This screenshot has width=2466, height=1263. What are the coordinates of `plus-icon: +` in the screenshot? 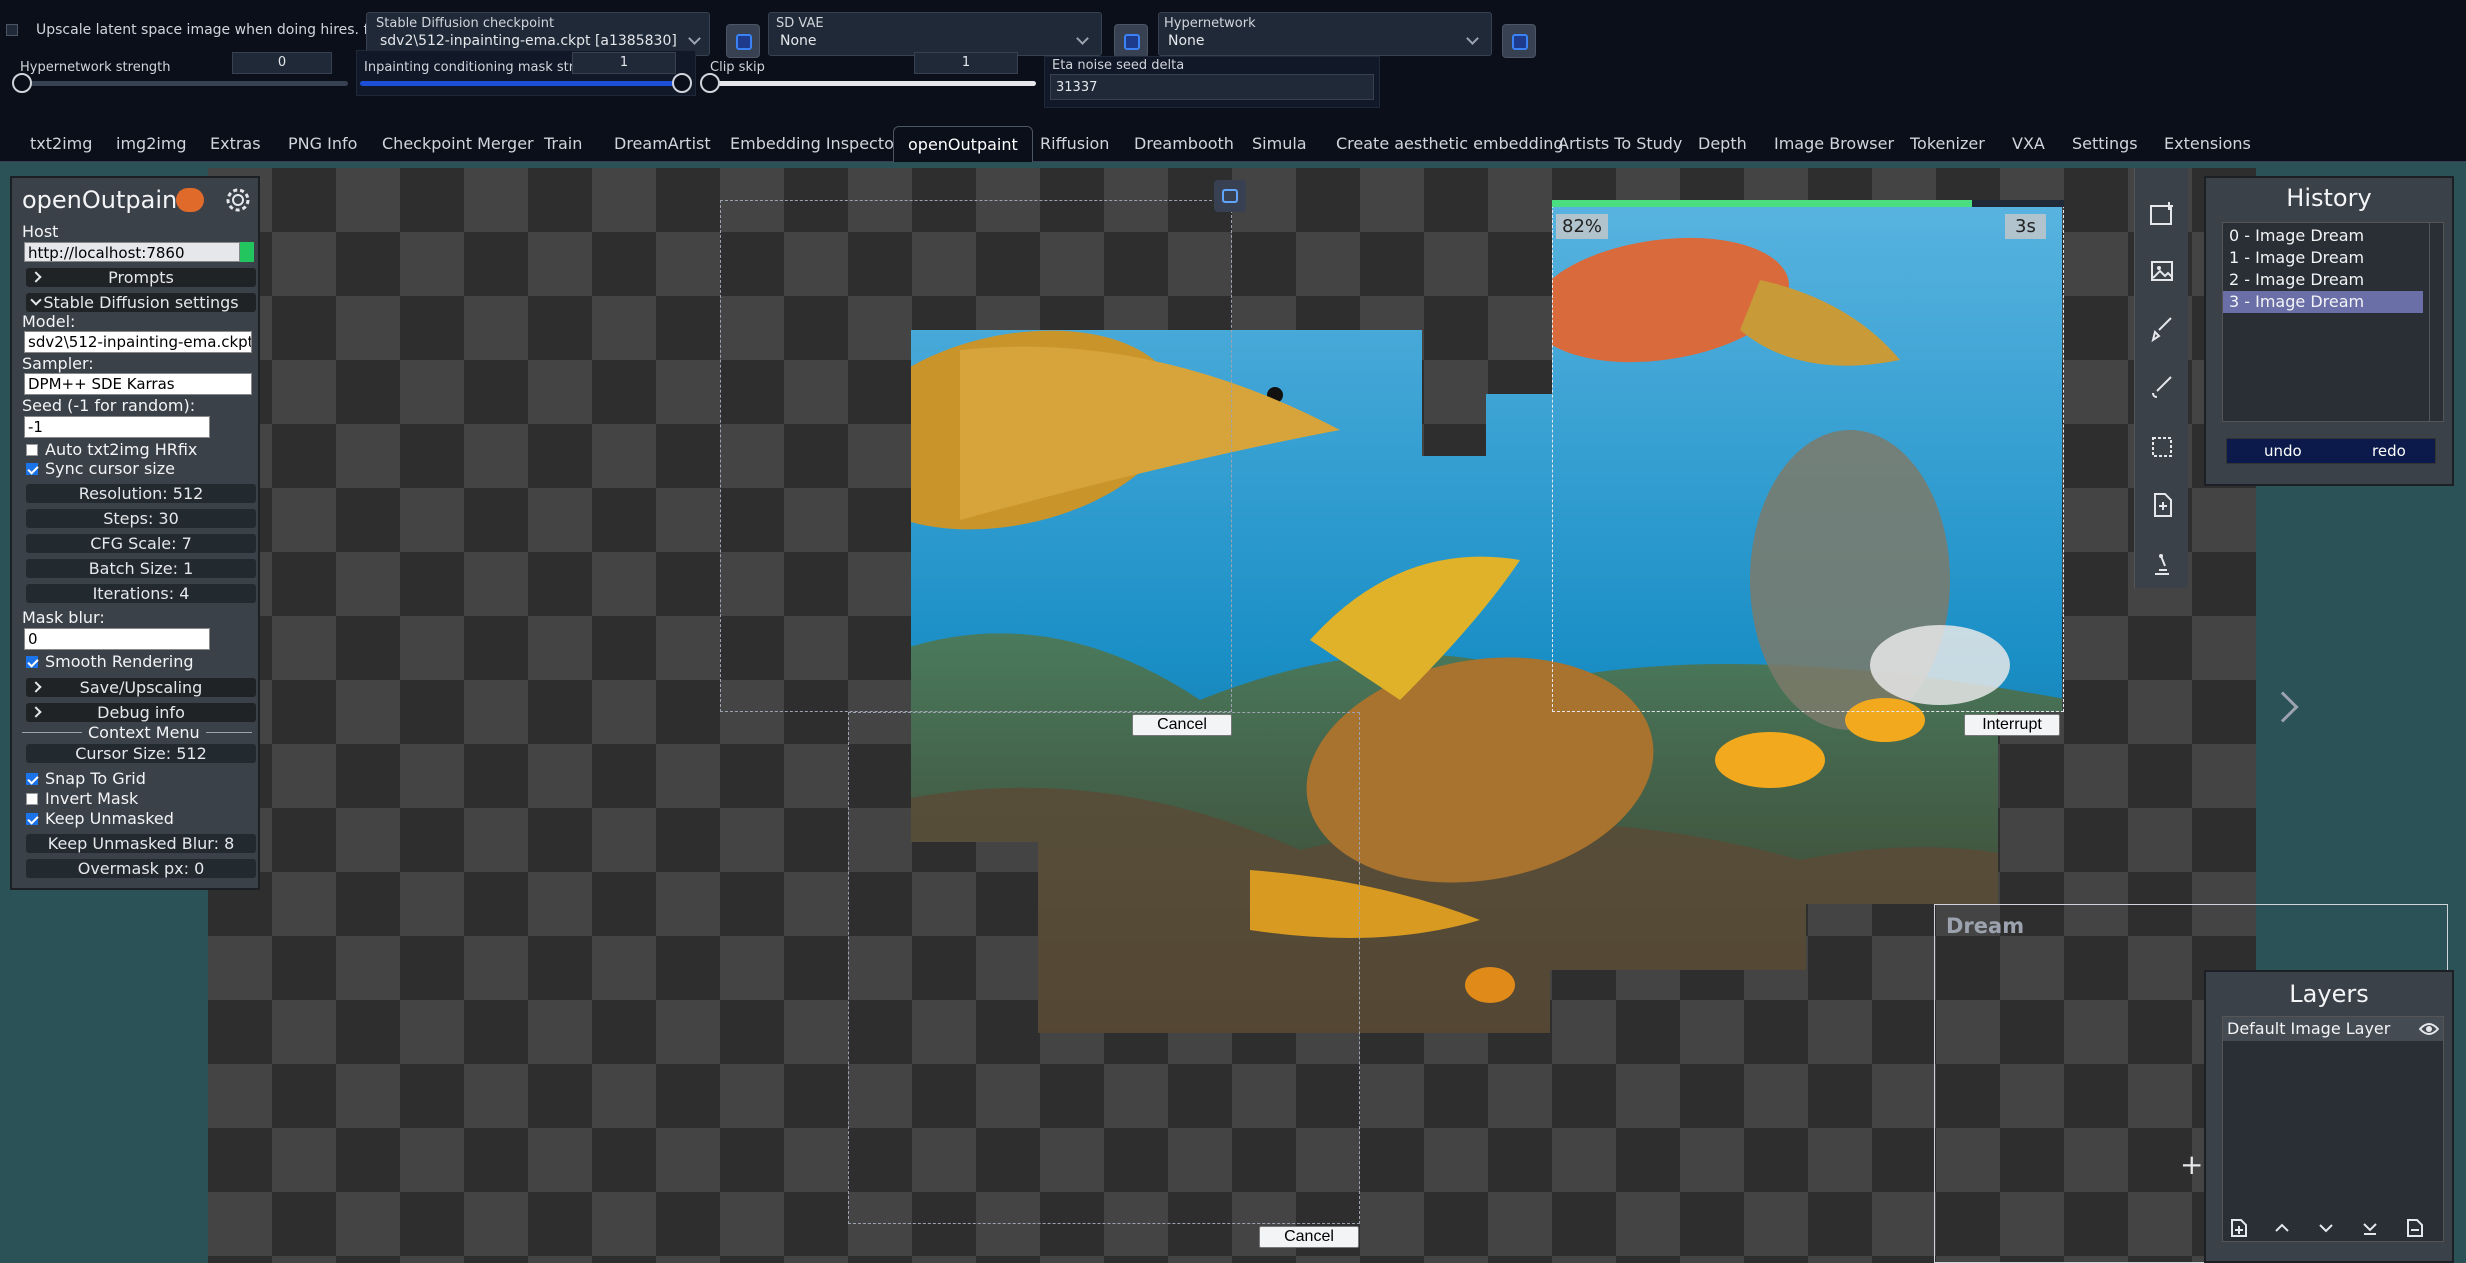 It's located at (2192, 1164).